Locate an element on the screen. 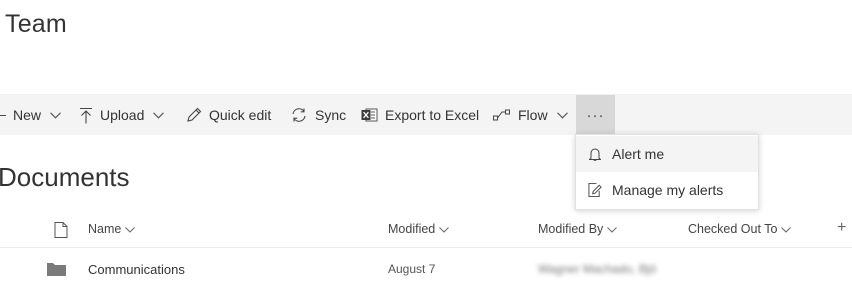 Image resolution: width=852 pixels, height=297 pixels. site-title: Team is located at coordinates (36, 24).